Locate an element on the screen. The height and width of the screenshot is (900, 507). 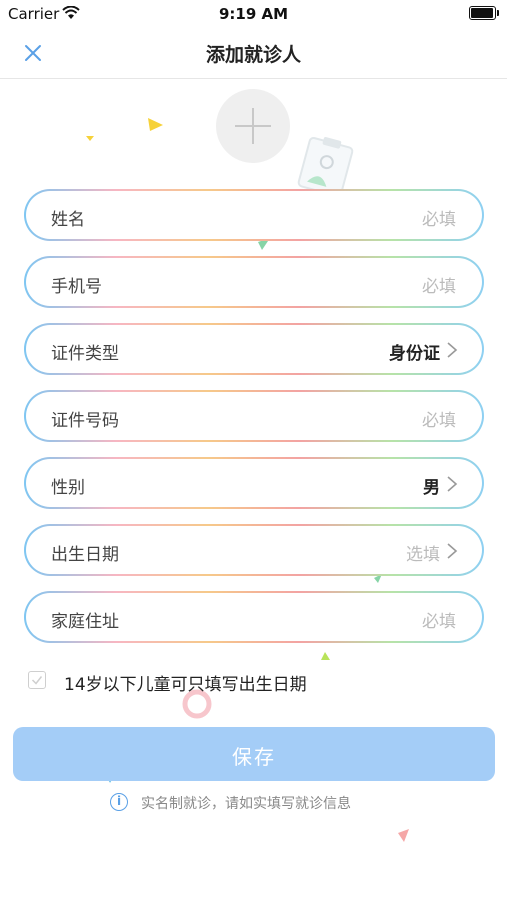
save-button-label: 保存 is located at coordinates (254, 757).